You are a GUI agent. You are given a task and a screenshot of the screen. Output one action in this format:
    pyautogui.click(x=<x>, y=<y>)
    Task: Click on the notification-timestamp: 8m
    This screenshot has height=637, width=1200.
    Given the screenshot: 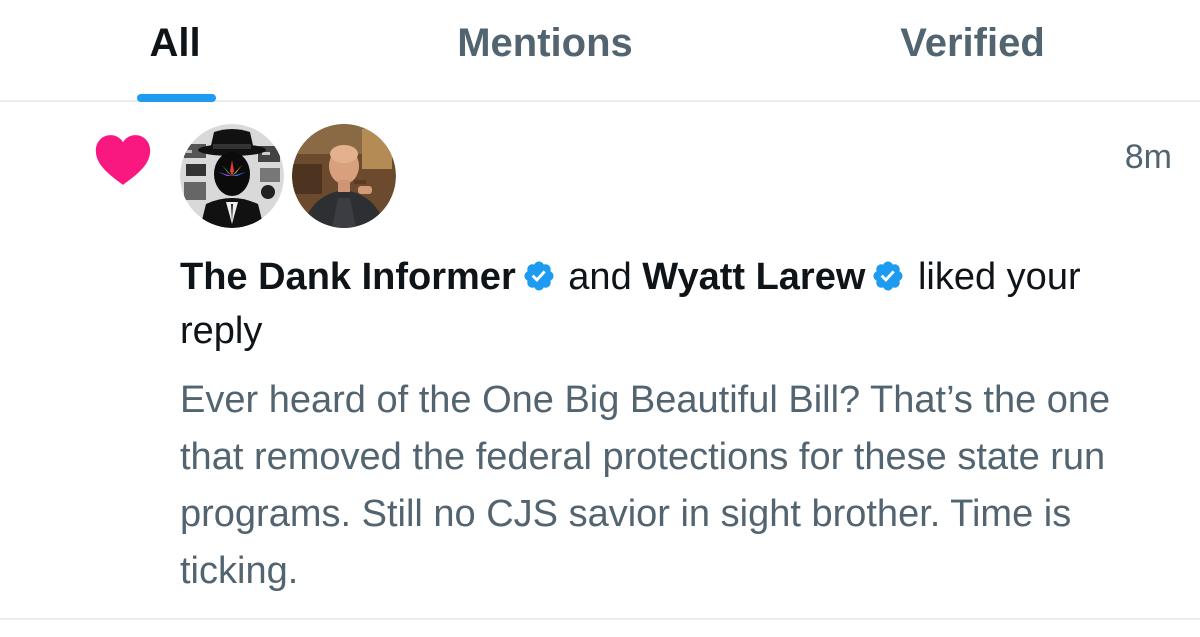 What is the action you would take?
    pyautogui.click(x=1148, y=157)
    